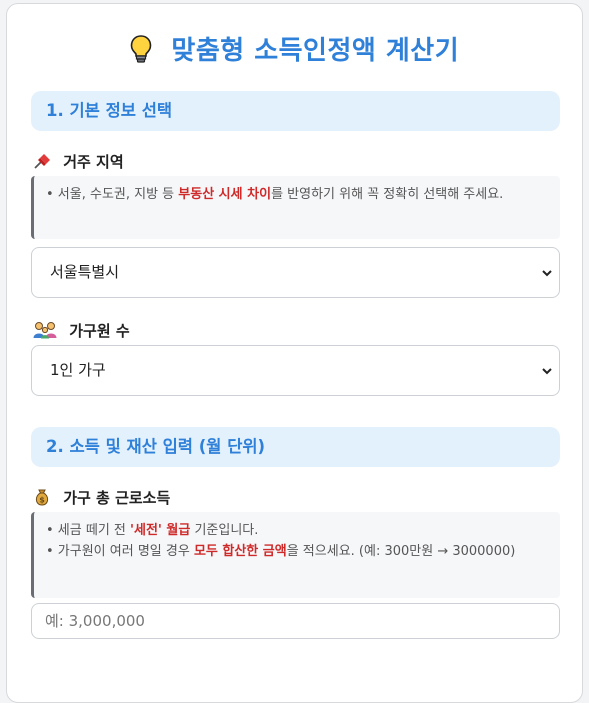 This screenshot has width=589, height=703. I want to click on region-select-value: 서울특별시, so click(85, 272).